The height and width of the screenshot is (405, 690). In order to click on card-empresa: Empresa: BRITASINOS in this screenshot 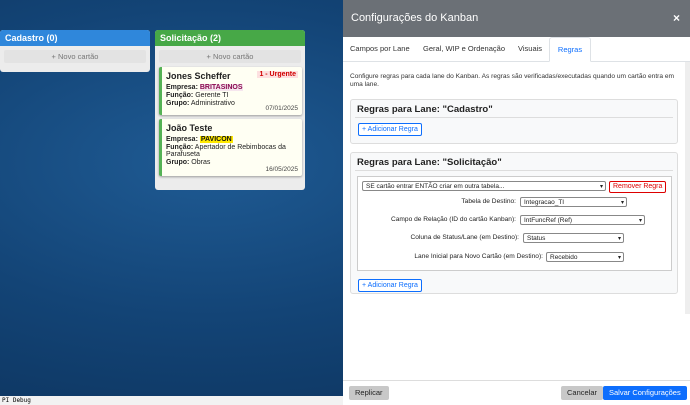, I will do `click(204, 87)`.